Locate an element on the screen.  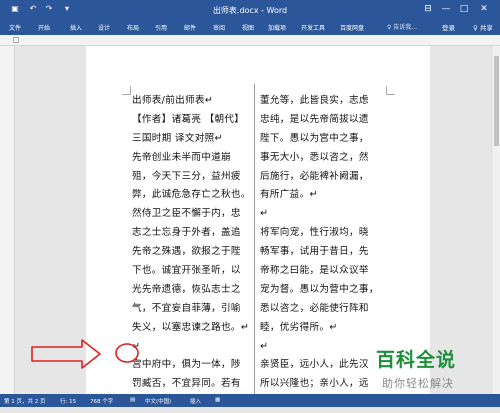
page-count: 第 1 页，共 2 页 is located at coordinates (25, 401).